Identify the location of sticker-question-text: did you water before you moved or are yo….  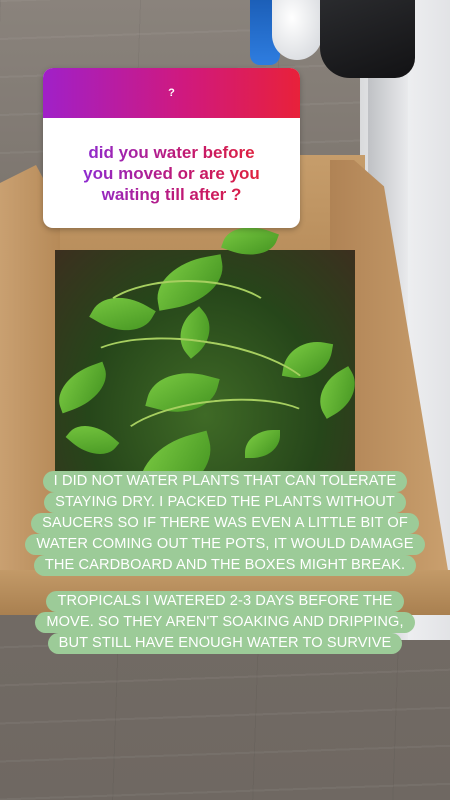
(171, 173).